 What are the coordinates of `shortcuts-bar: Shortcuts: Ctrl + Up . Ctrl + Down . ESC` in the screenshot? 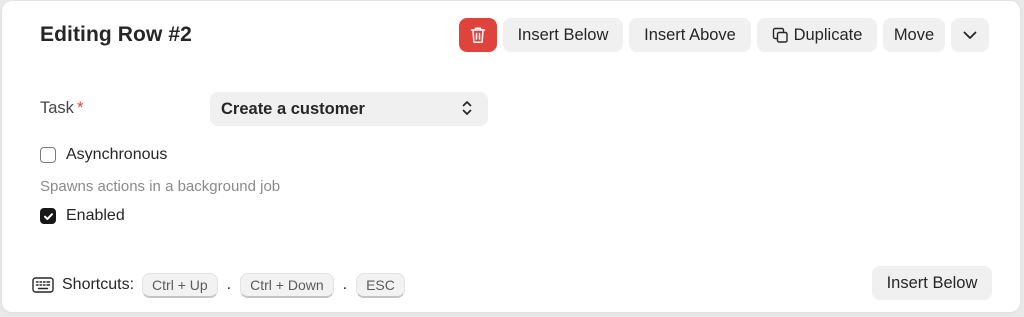 It's located at (218, 285).